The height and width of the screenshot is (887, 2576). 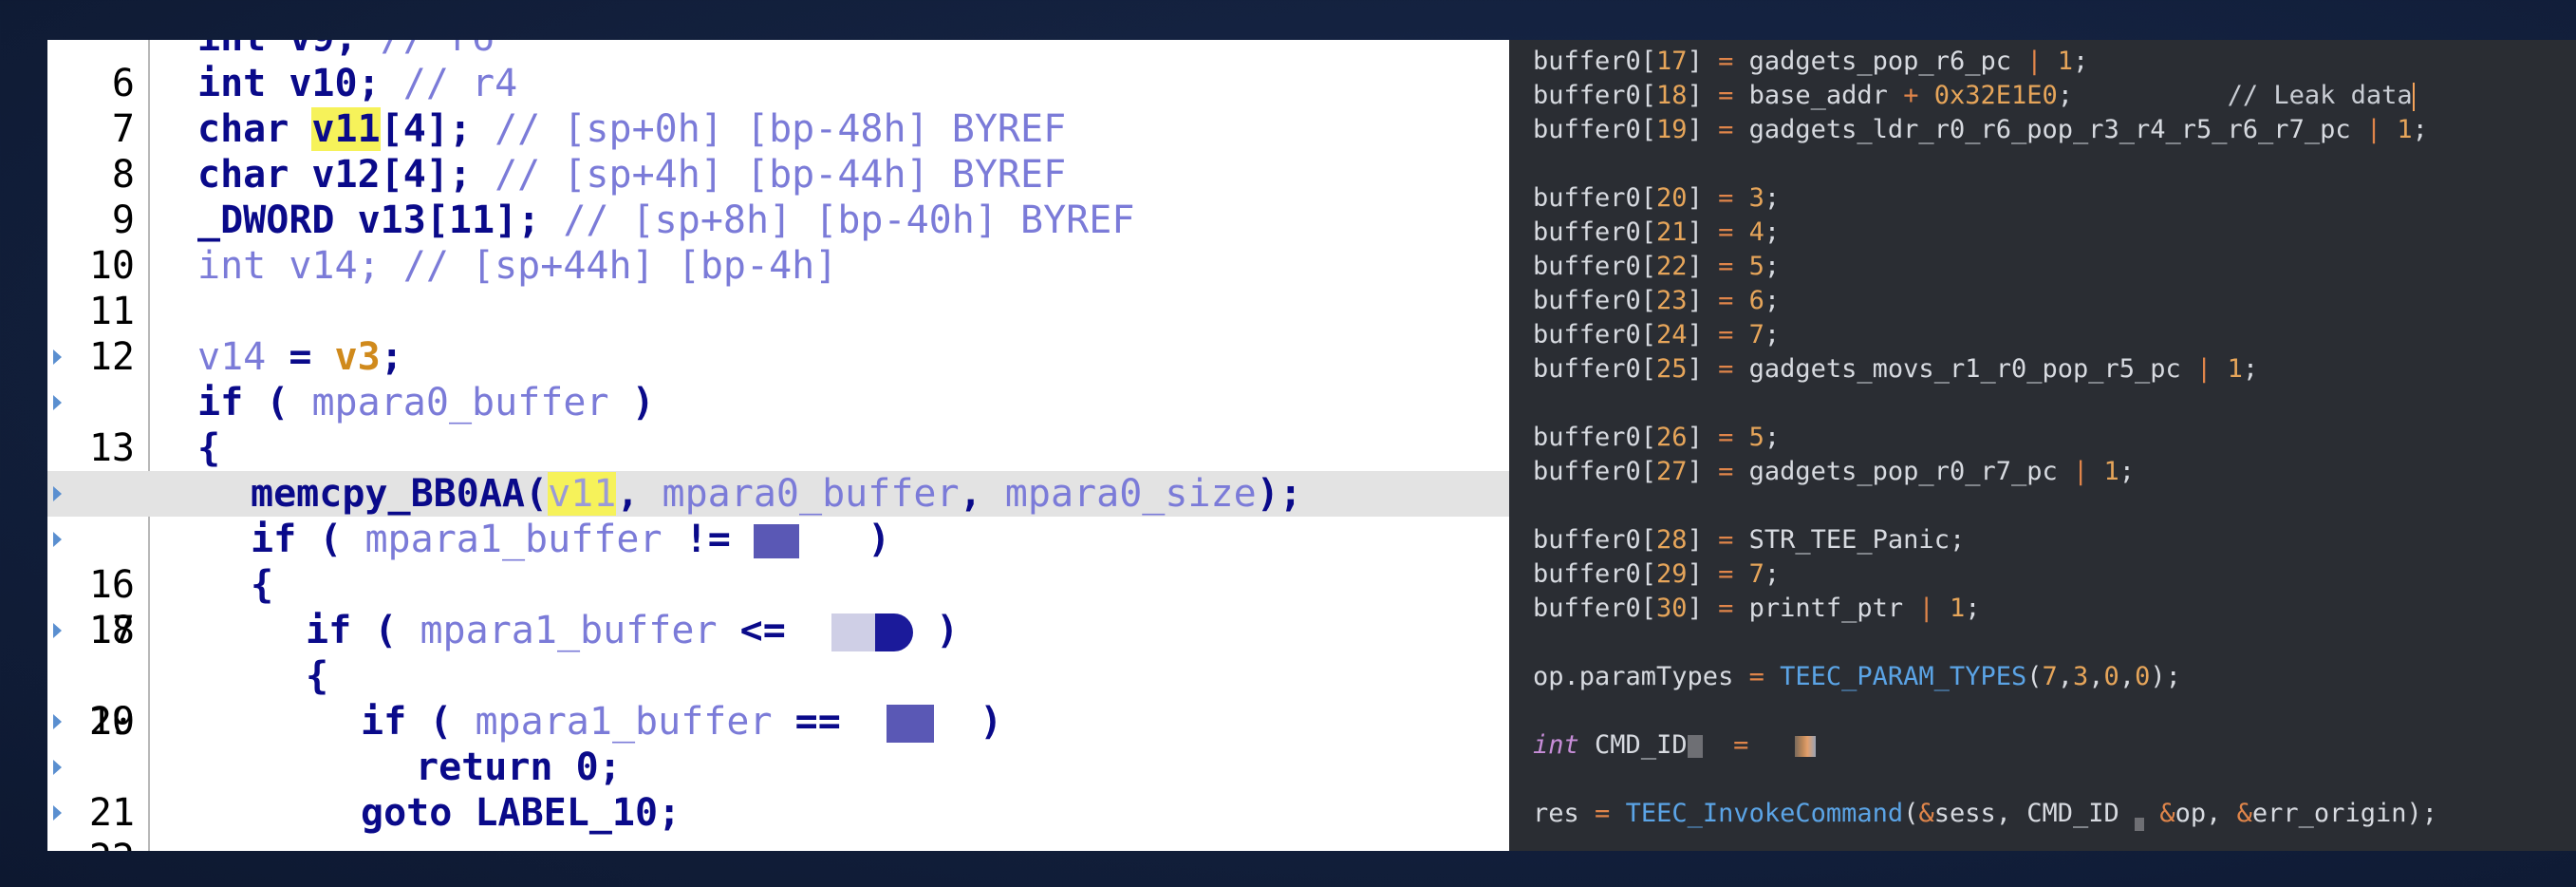 I want to click on code-text: return 0;, so click(x=519, y=767).